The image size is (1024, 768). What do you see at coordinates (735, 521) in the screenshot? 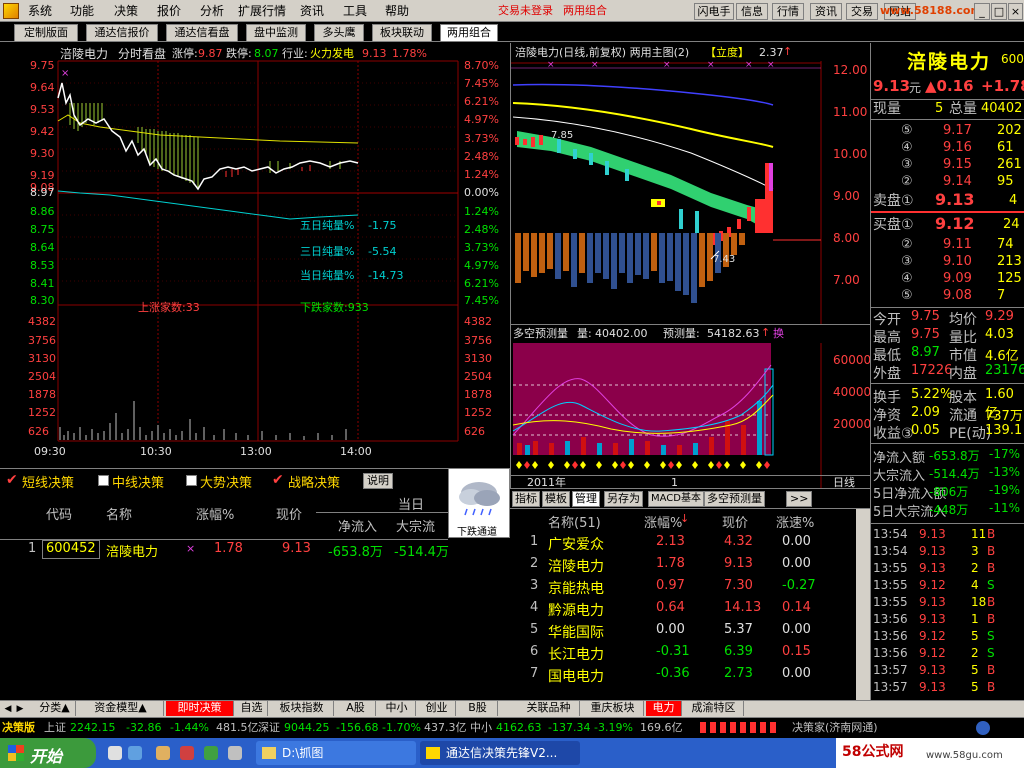
I see `col-sector-price: 现价` at bounding box center [735, 521].